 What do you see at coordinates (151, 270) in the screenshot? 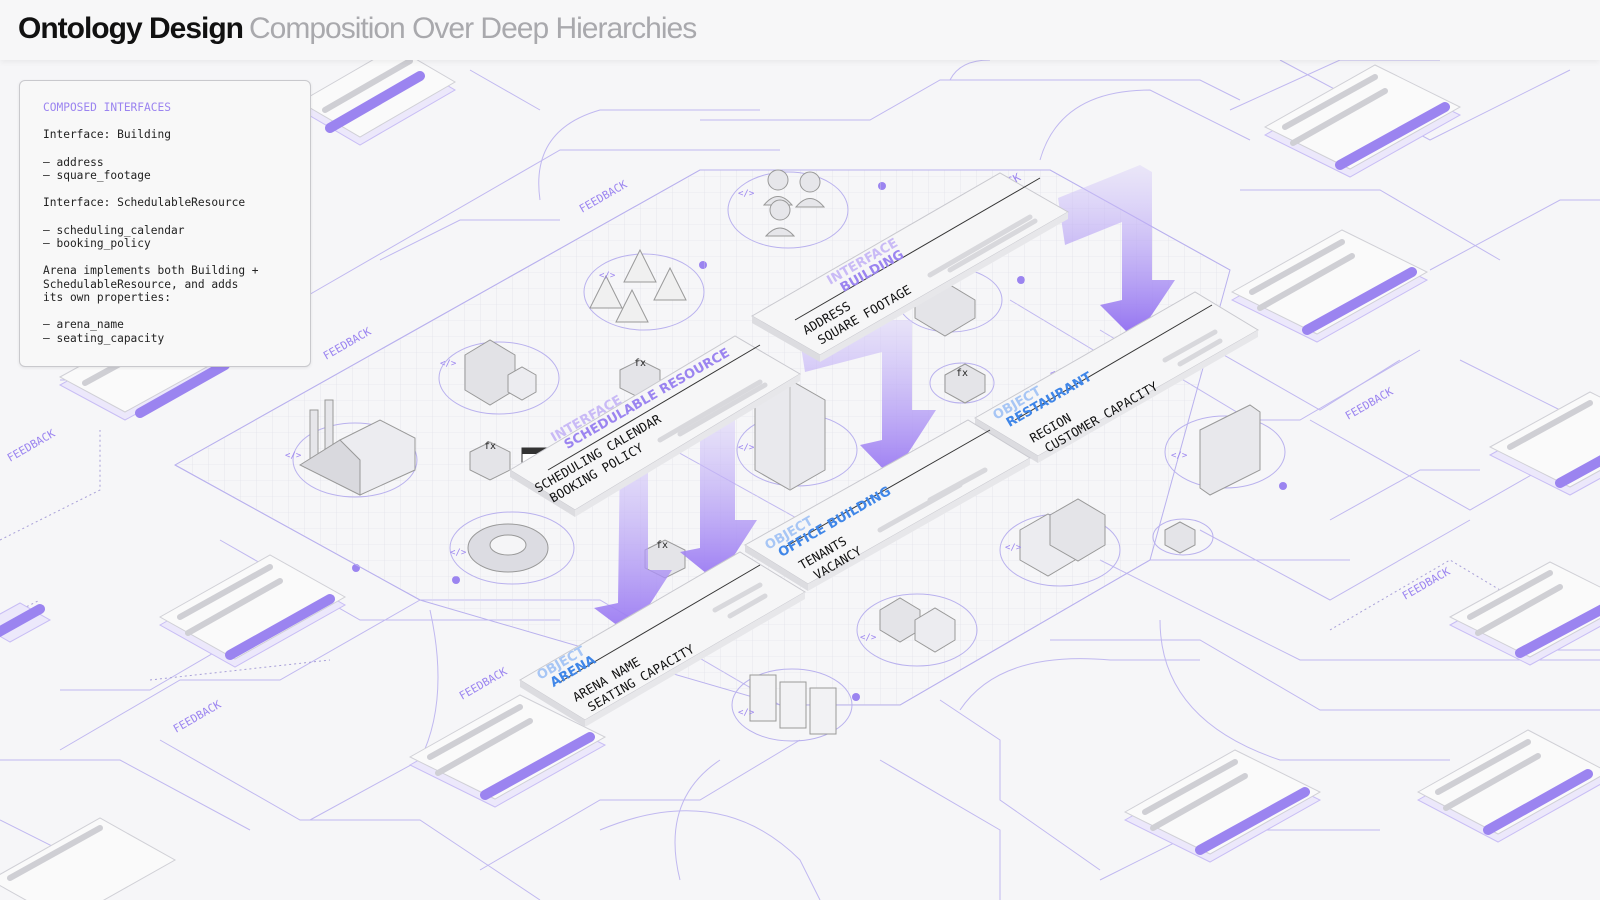
I see `panel-line: Arena implements both Building +` at bounding box center [151, 270].